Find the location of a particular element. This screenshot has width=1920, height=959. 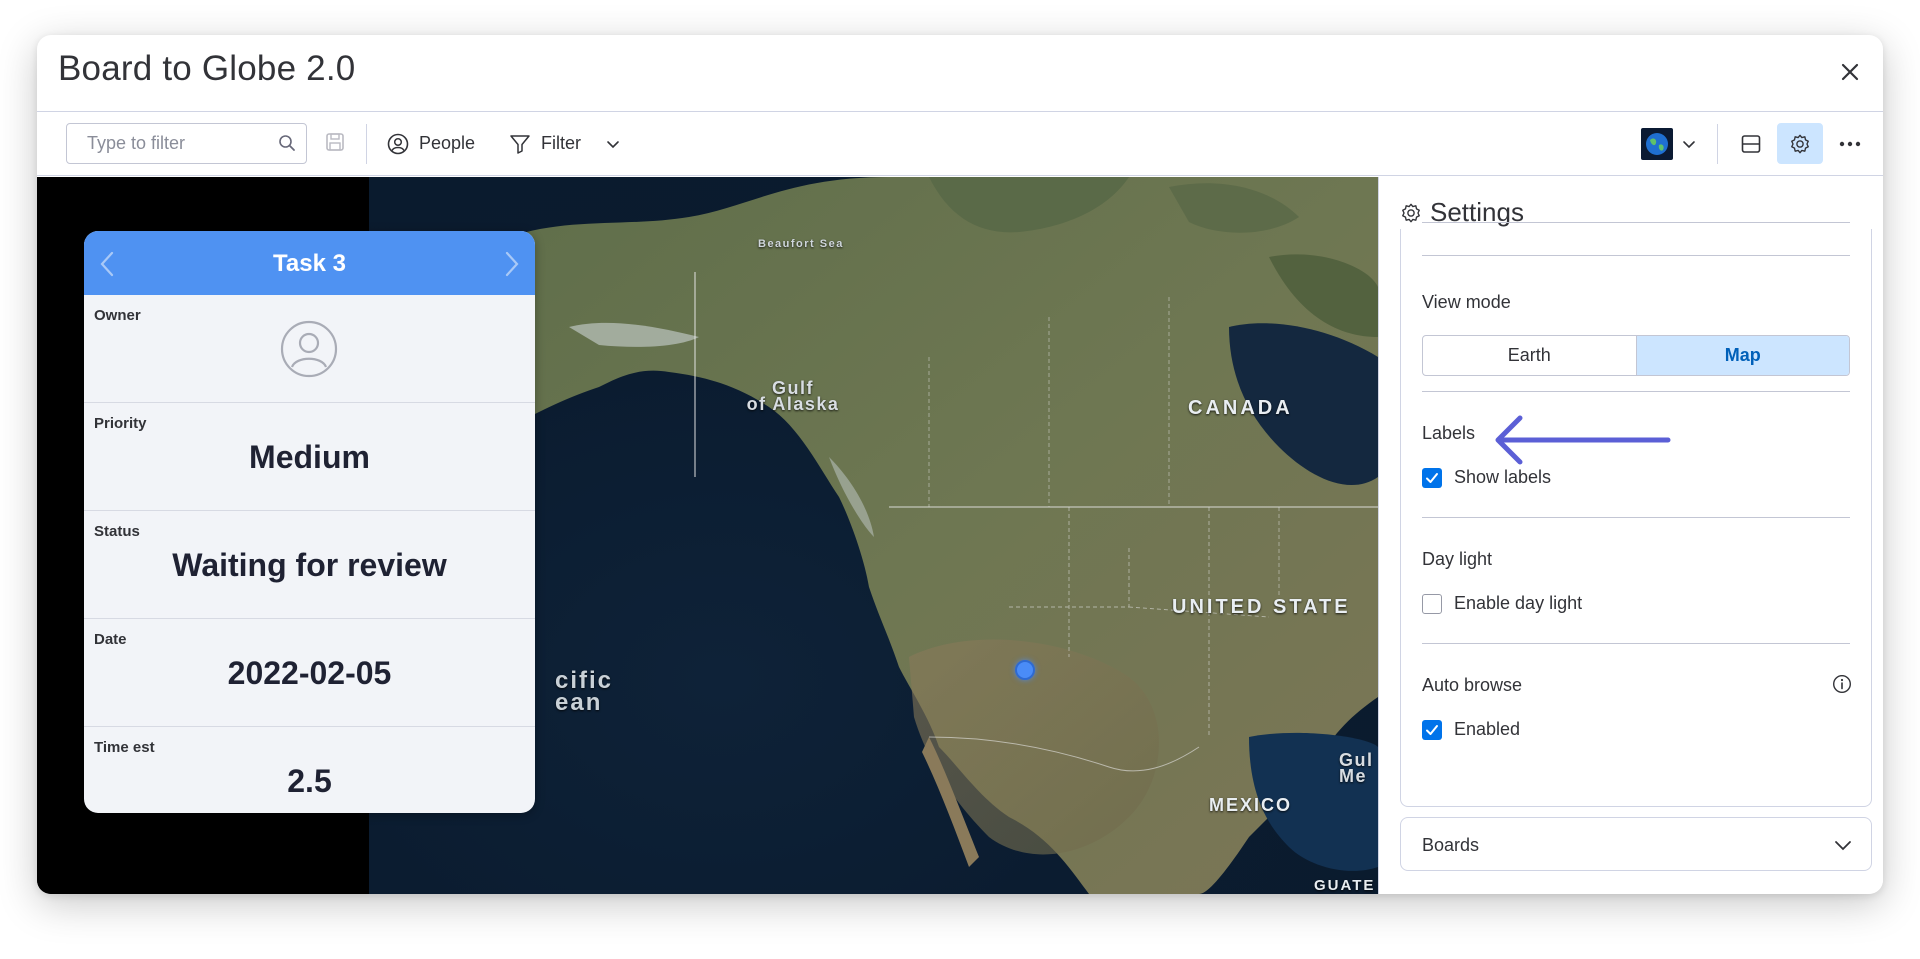

labels-section-label: Labels is located at coordinates (1449, 433).